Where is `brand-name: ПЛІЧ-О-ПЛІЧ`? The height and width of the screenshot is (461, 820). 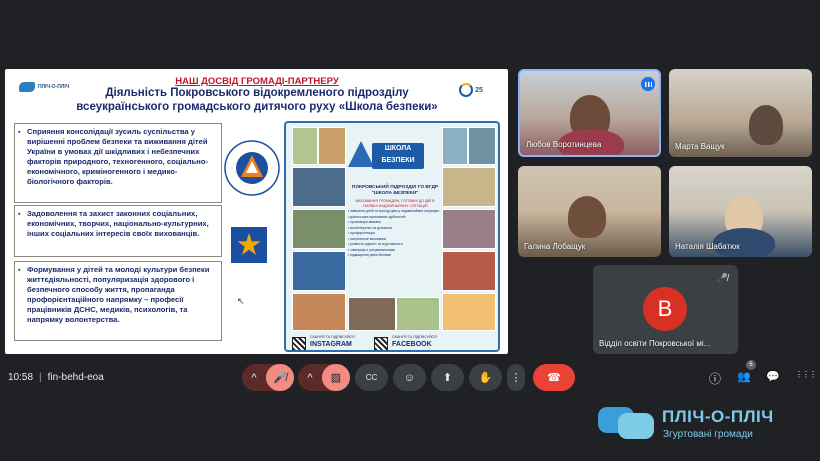 brand-name: ПЛІЧ-О-ПЛІЧ is located at coordinates (718, 416).